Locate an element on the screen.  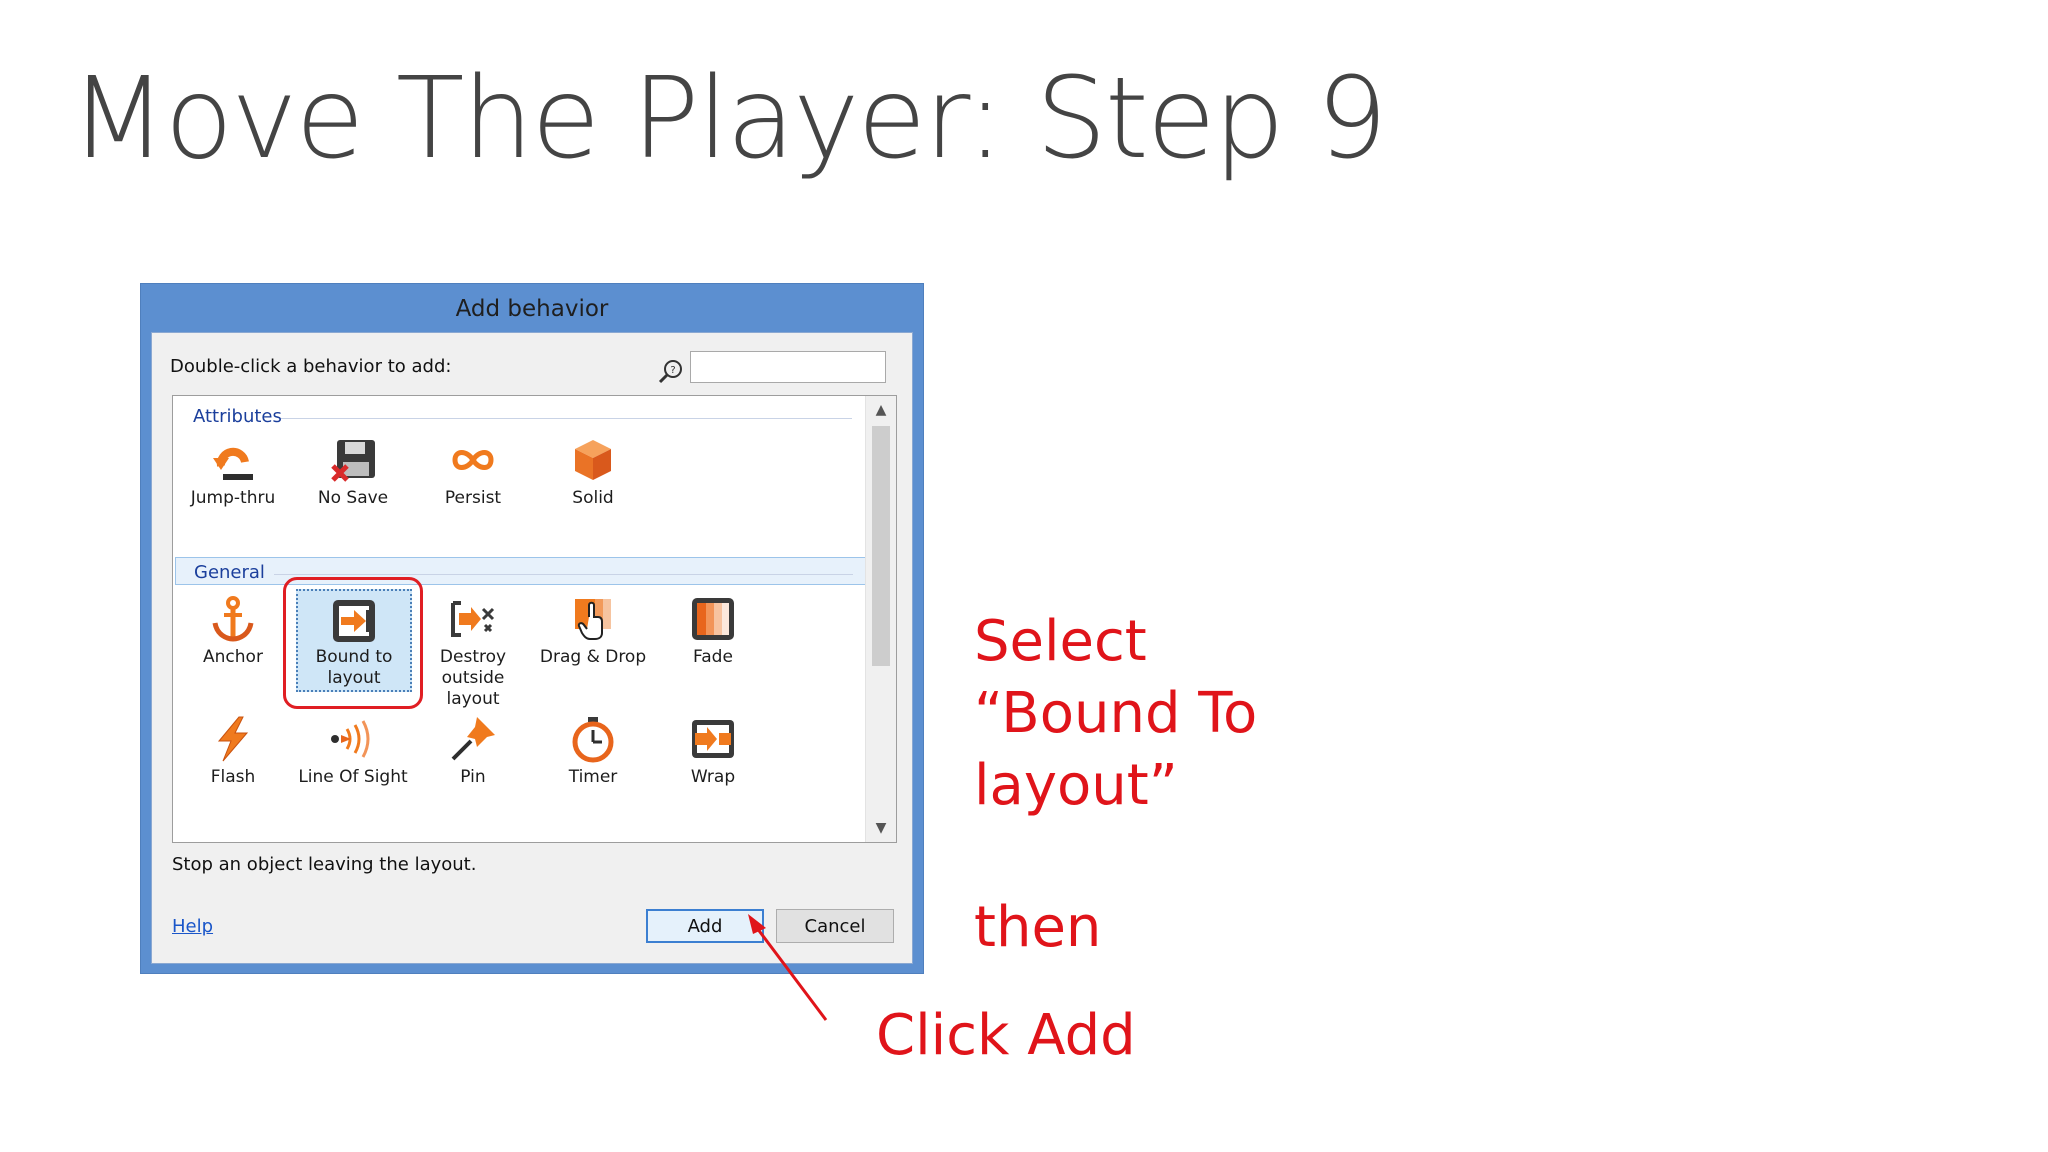
behavior-label: No Save is located at coordinates (353, 498).